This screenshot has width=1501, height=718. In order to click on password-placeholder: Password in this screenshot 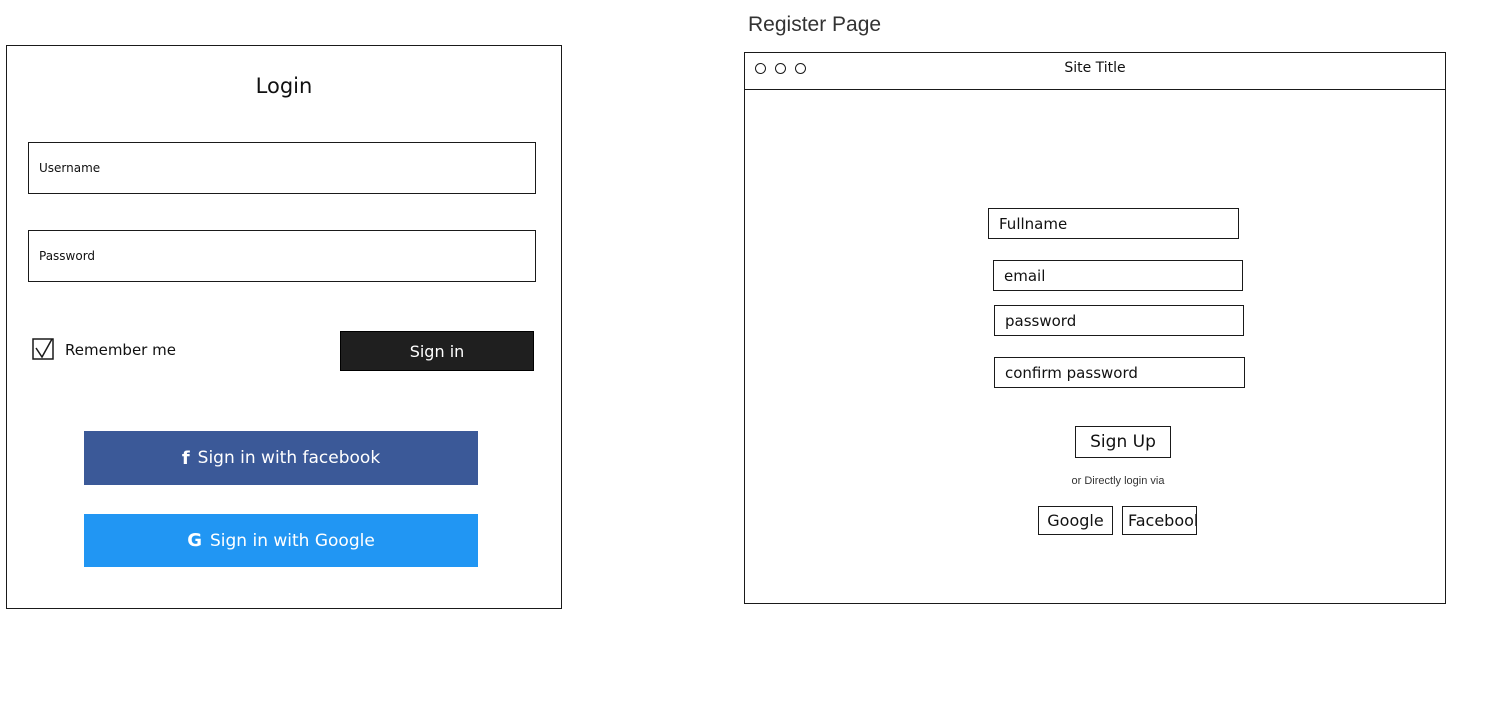, I will do `click(67, 256)`.